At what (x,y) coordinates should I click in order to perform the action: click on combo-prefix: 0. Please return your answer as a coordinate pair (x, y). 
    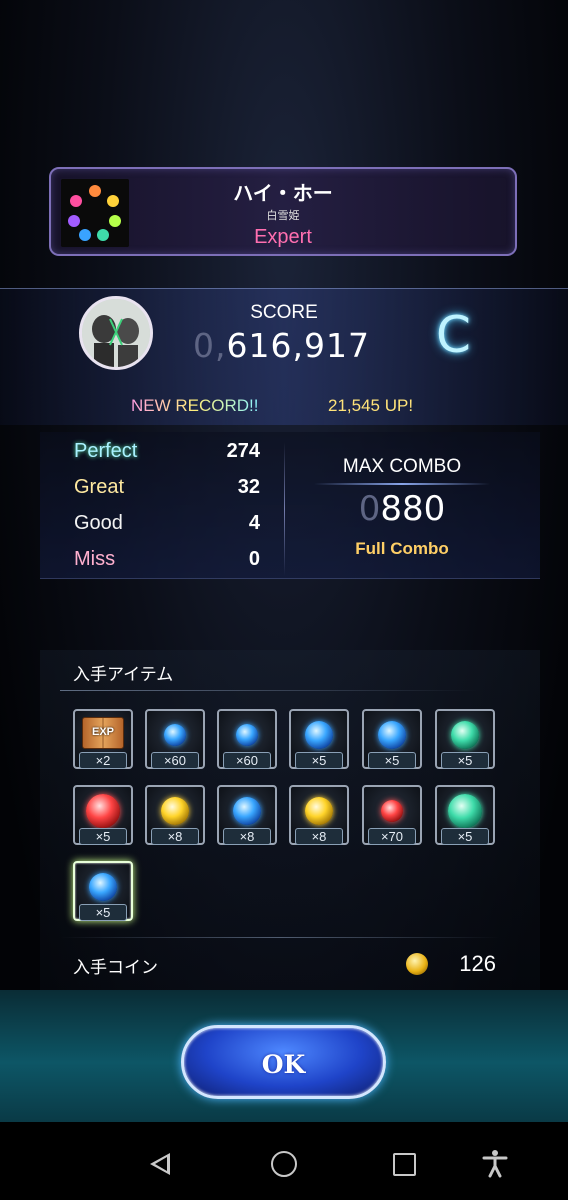
    Looking at the image, I should click on (369, 509).